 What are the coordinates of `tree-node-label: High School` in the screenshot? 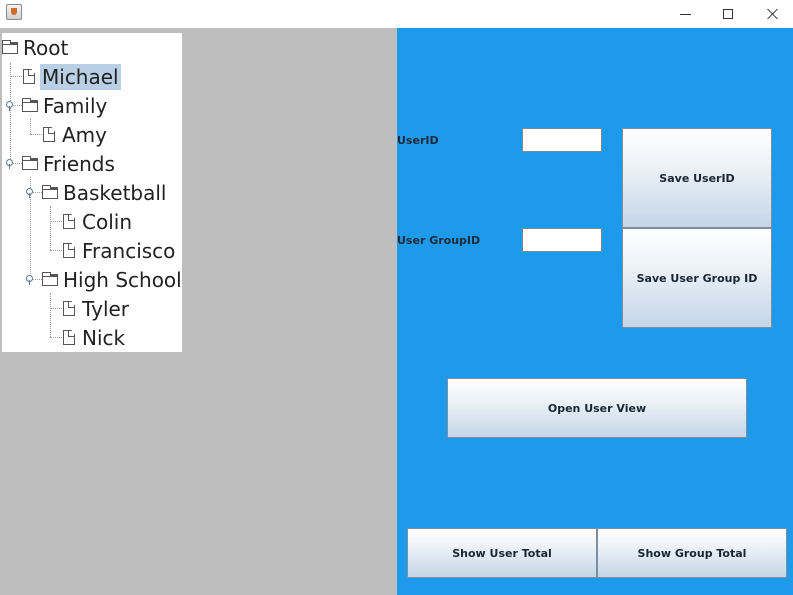 It's located at (122, 279).